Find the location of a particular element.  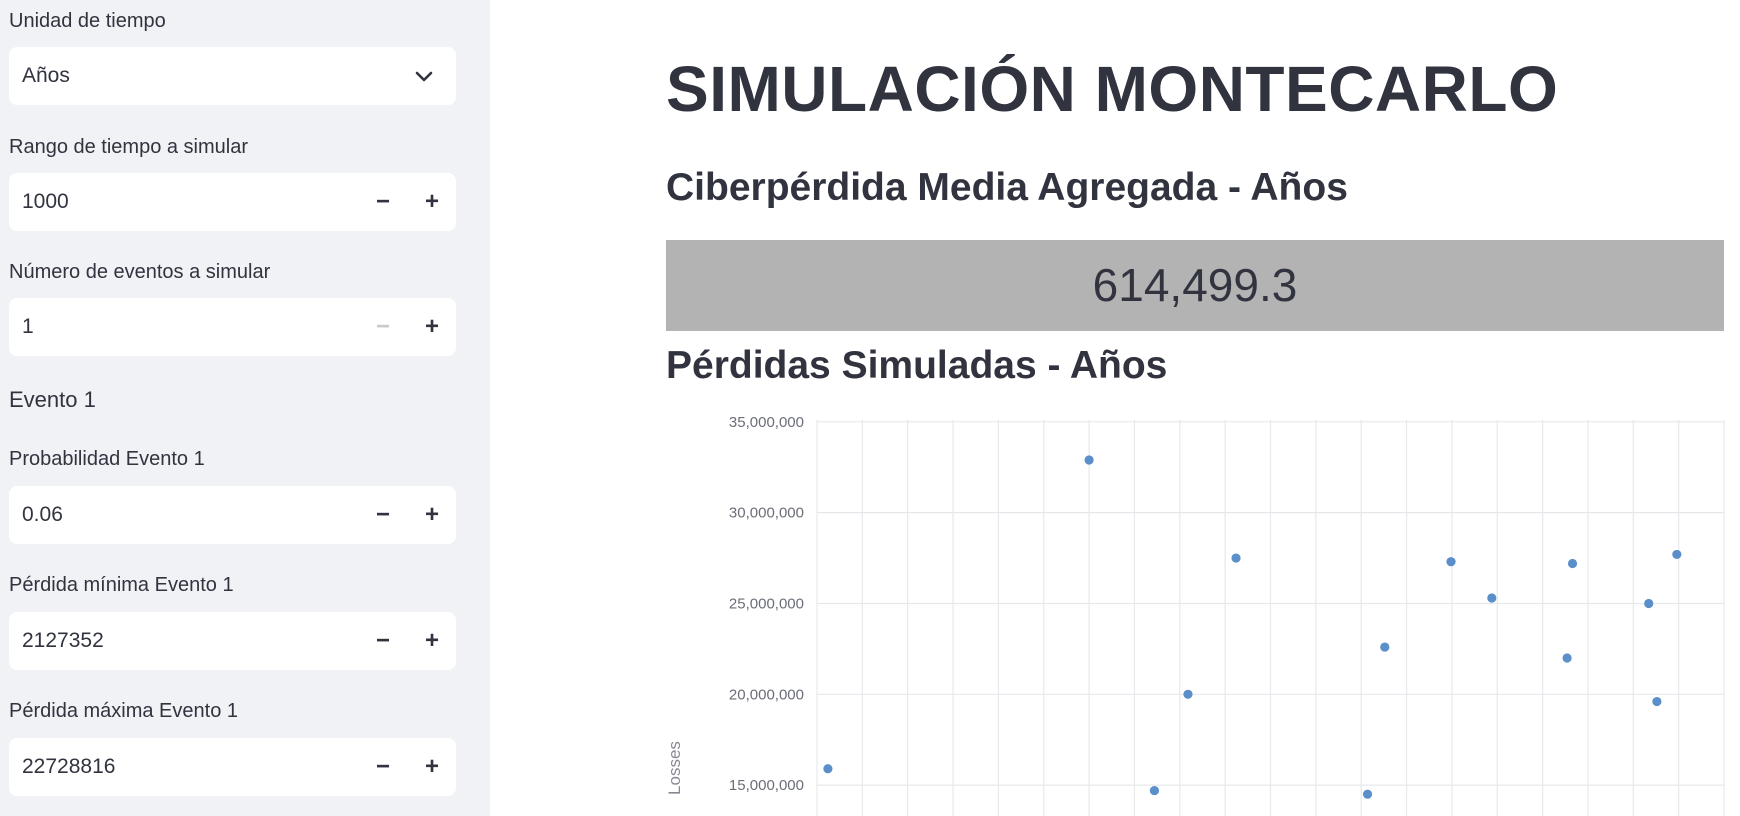

time-range-label: Rango de tiempo a simular is located at coordinates (129, 147).